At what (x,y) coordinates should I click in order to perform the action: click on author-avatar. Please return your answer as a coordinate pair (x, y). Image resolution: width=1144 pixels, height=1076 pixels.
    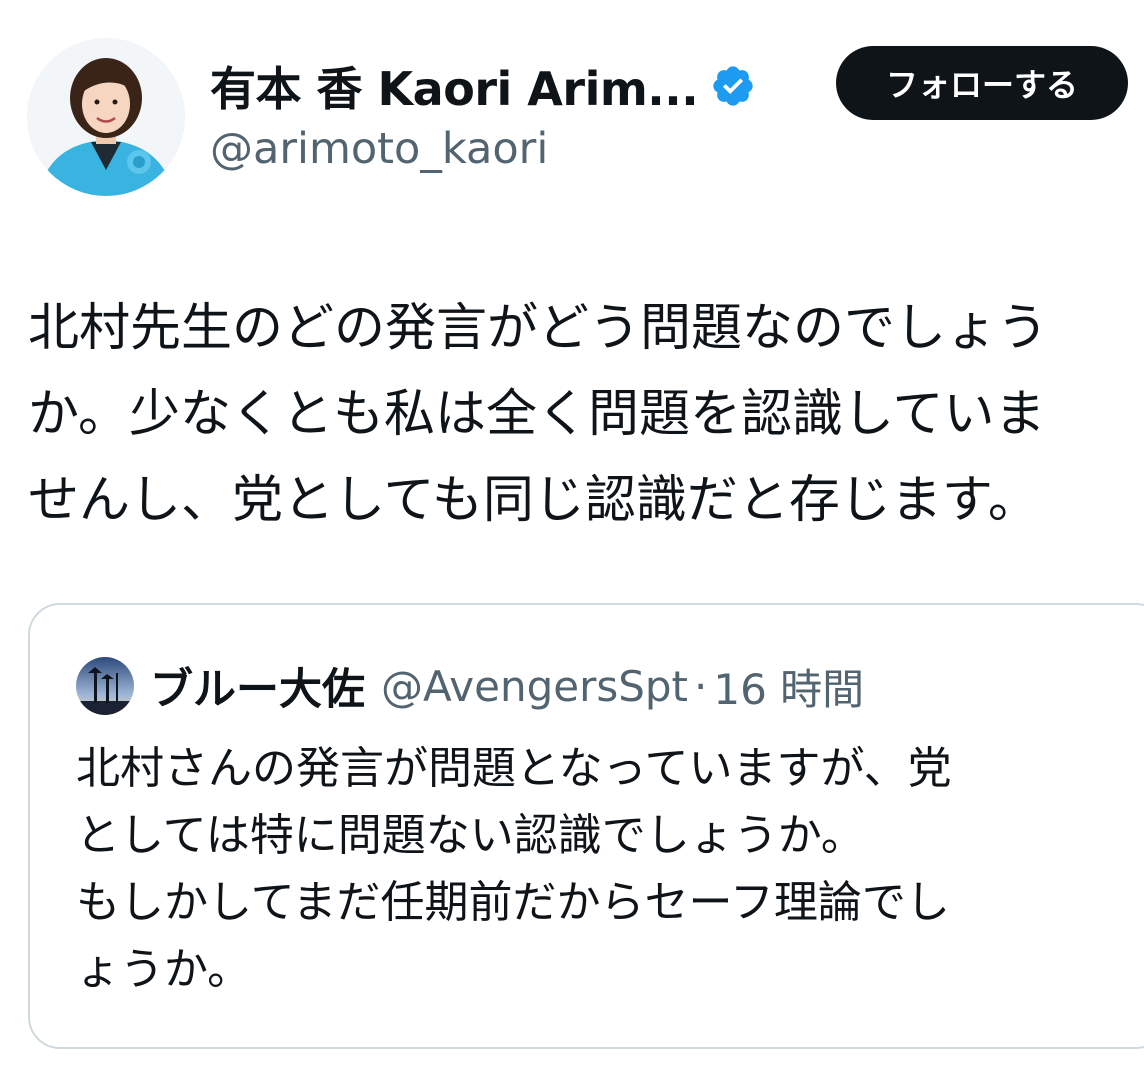
    Looking at the image, I should click on (106, 117).